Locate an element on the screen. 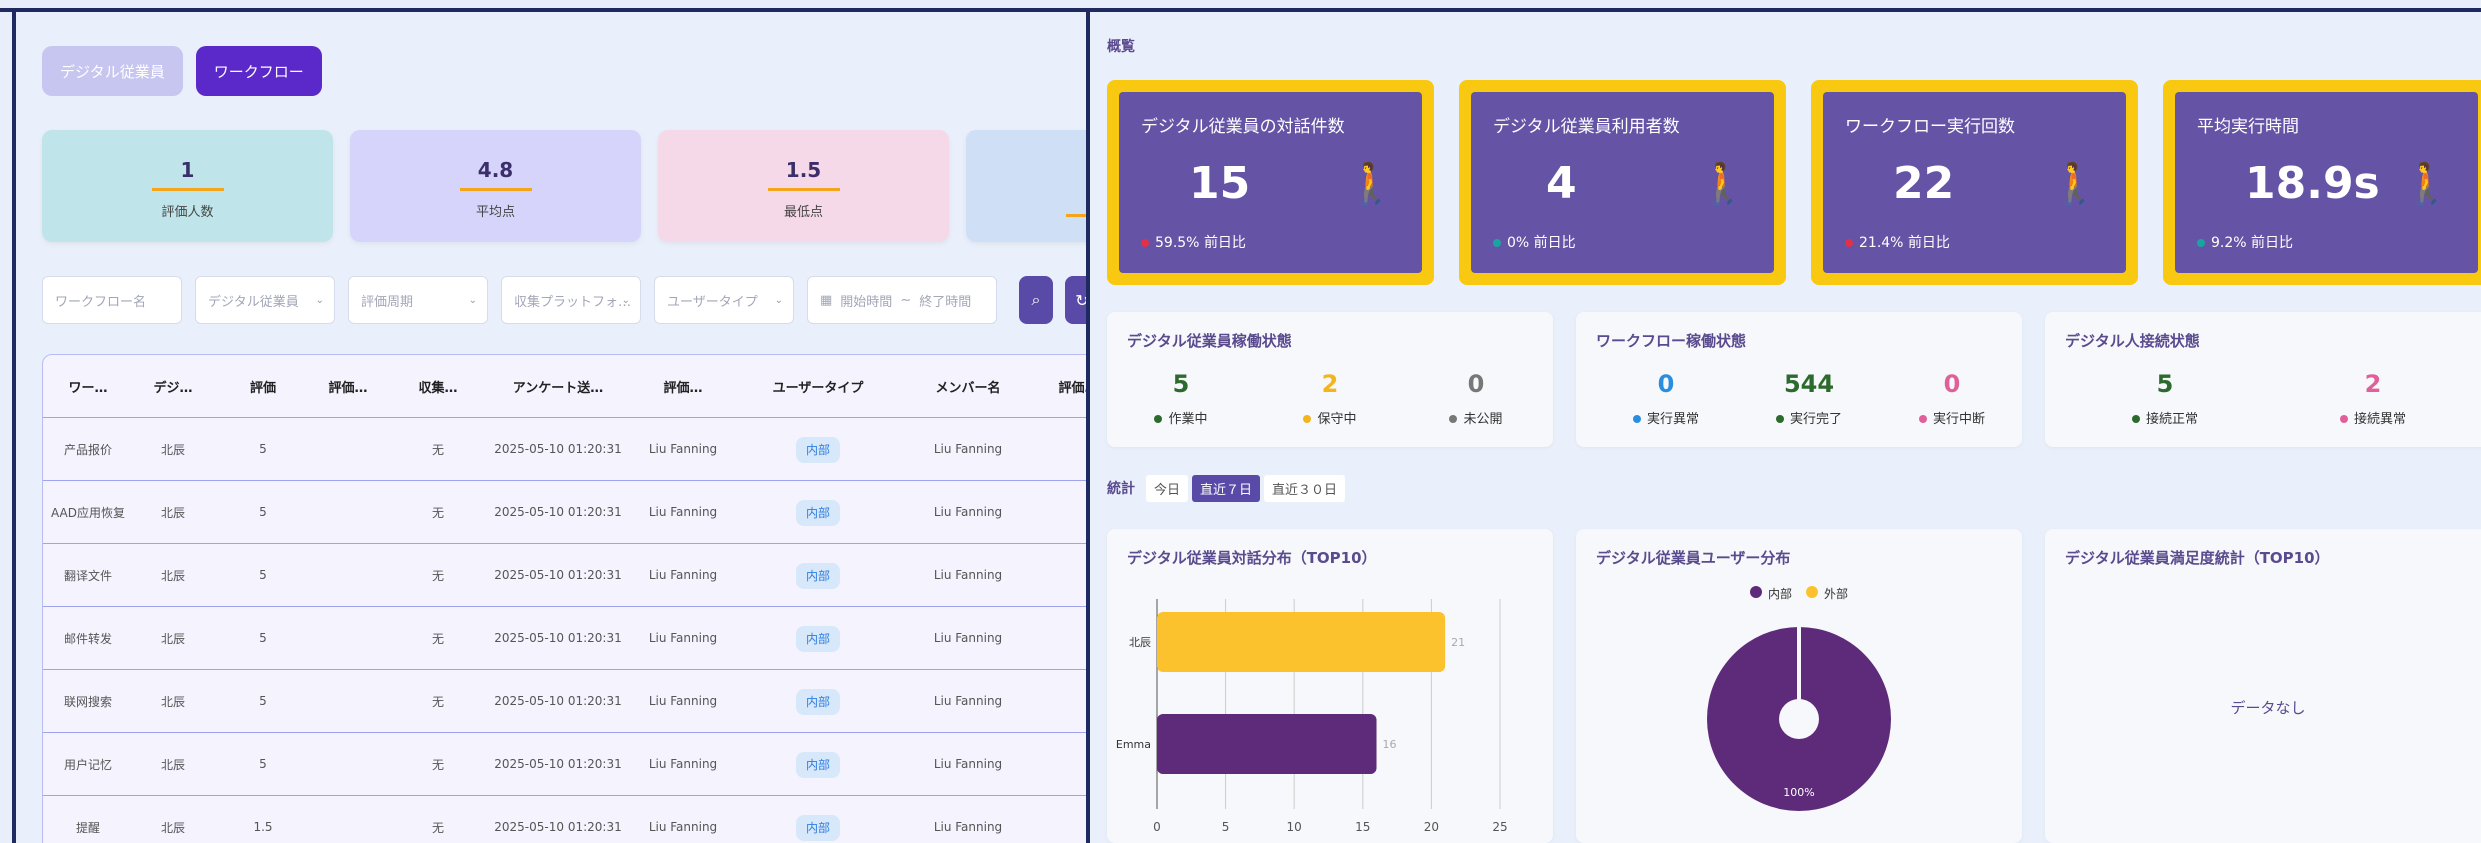 The width and height of the screenshot is (2481, 843). select-placeholder: ユーザータイプ is located at coordinates (712, 302).